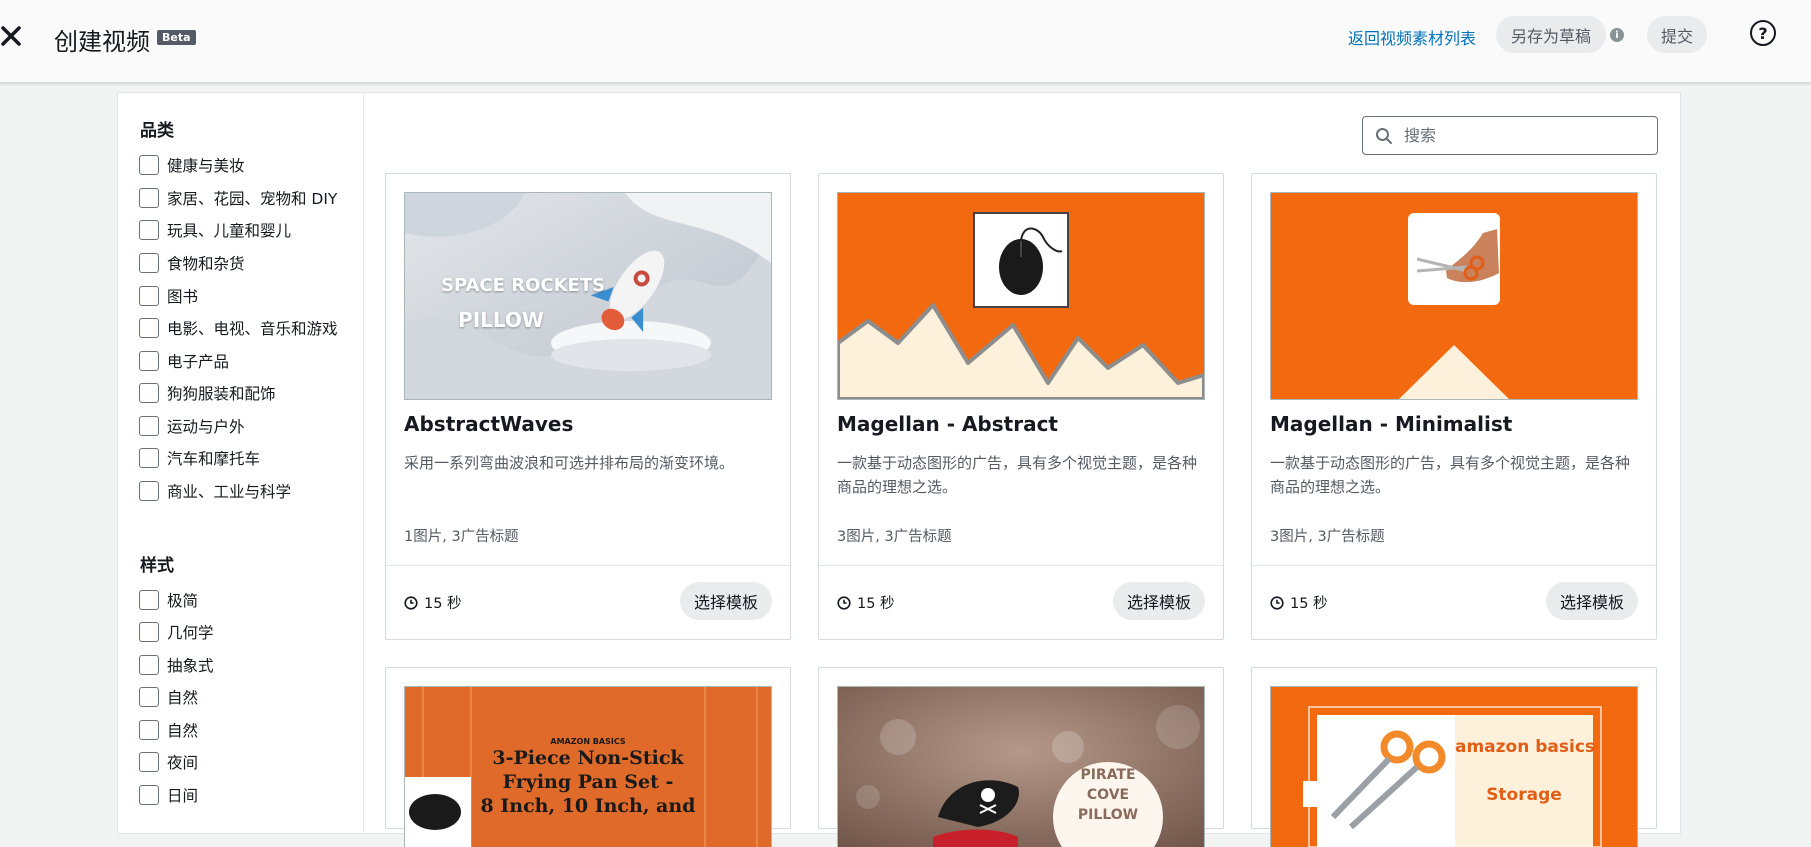  Describe the element at coordinates (168, 795) in the screenshot. I see `style-filter-item: 日间` at that location.